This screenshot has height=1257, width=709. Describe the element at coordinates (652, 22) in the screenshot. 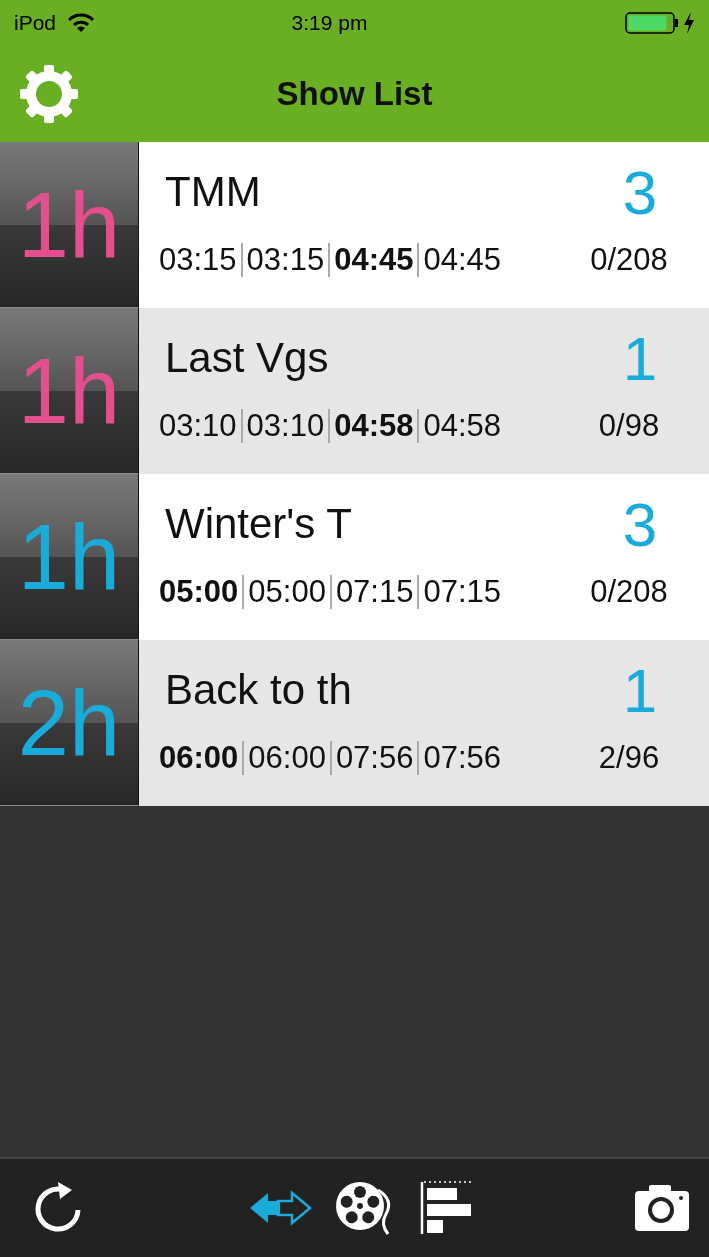

I see `battery-icon` at that location.